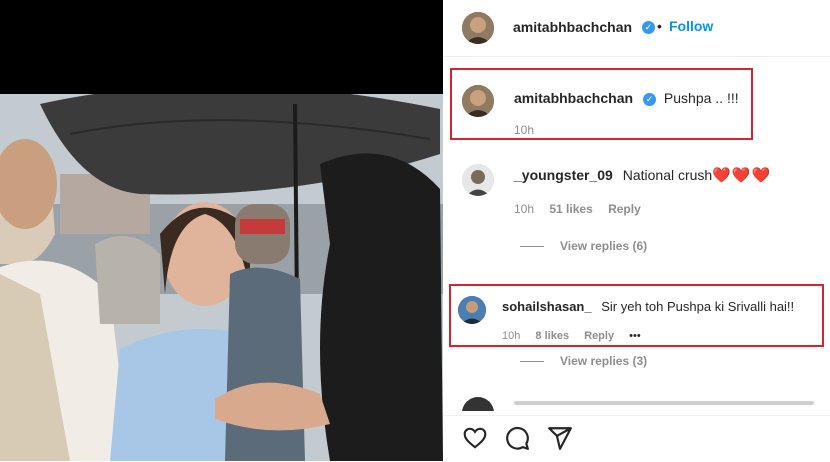 The height and width of the screenshot is (462, 830). What do you see at coordinates (742, 175) in the screenshot?
I see `heart-emojis: ❤️❤️❤️` at bounding box center [742, 175].